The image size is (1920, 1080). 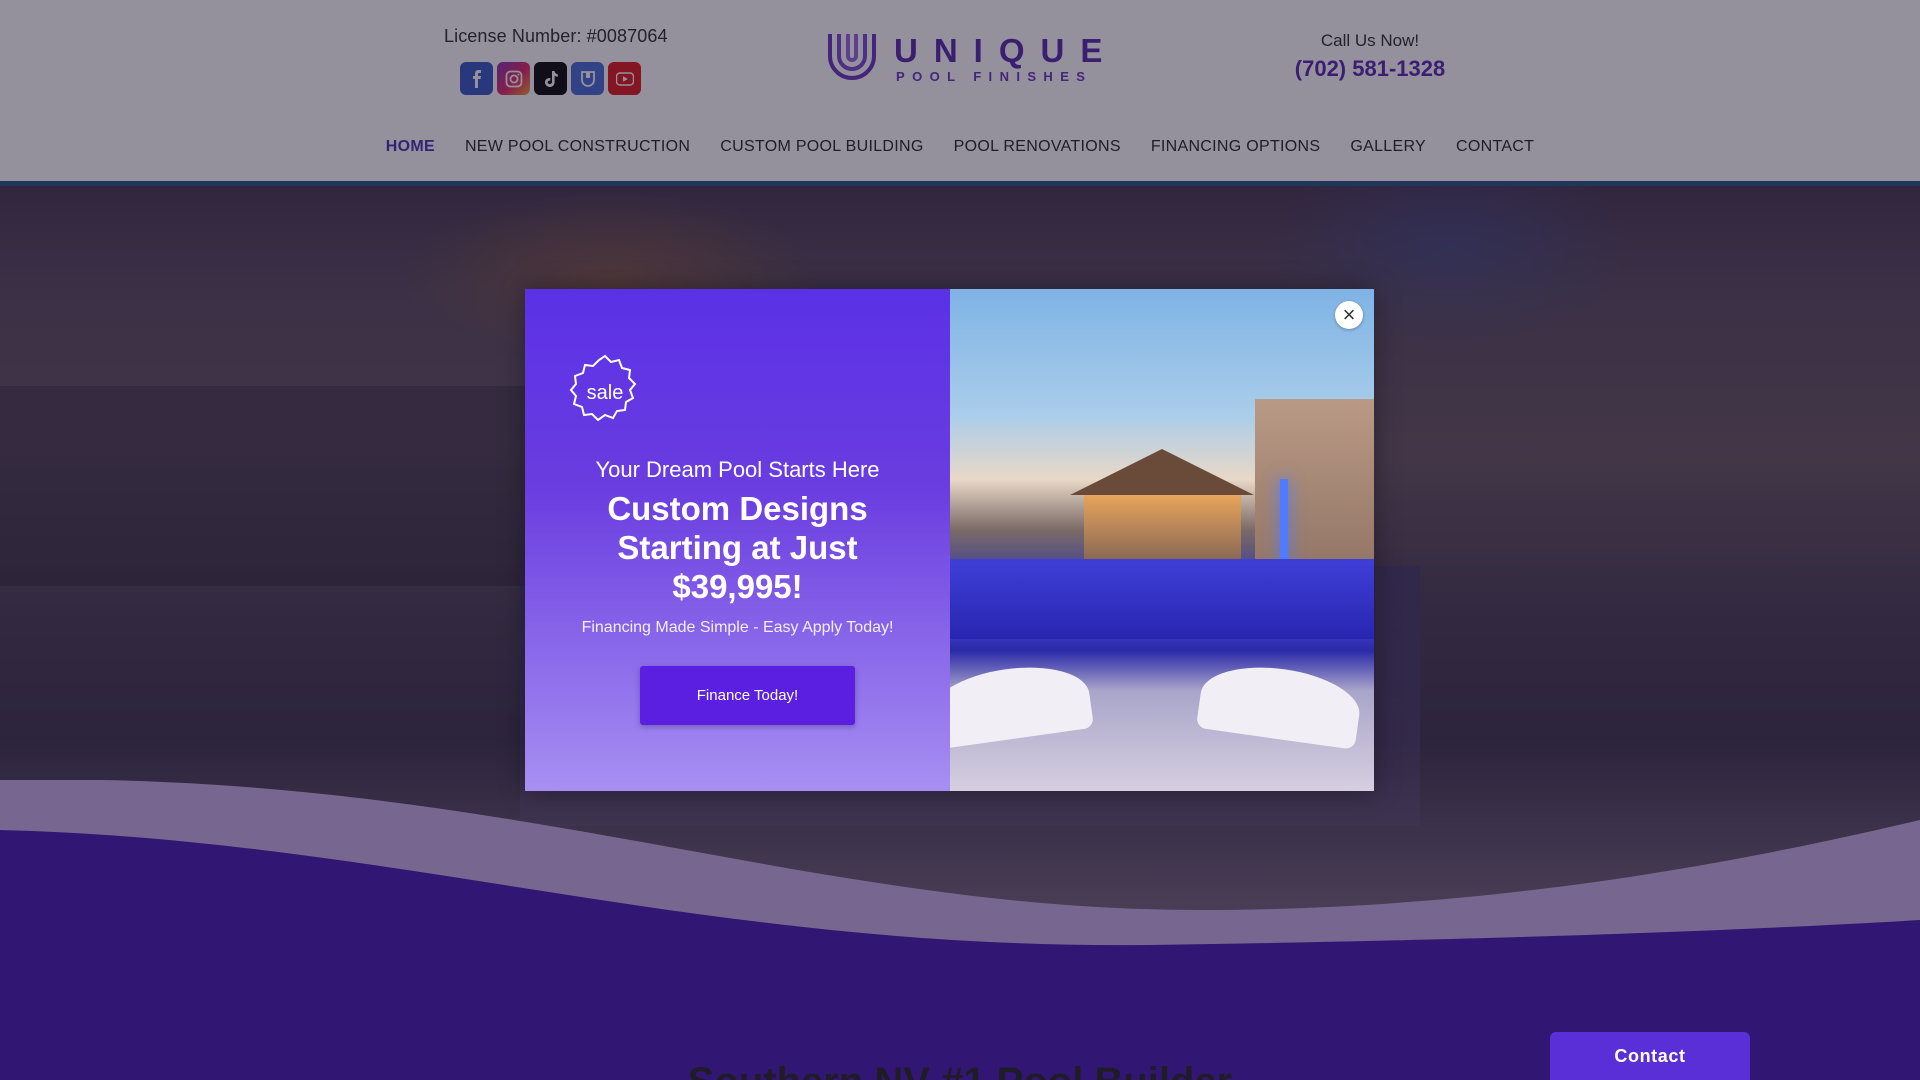 I want to click on photo-lounger-right, so click(x=1280, y=704).